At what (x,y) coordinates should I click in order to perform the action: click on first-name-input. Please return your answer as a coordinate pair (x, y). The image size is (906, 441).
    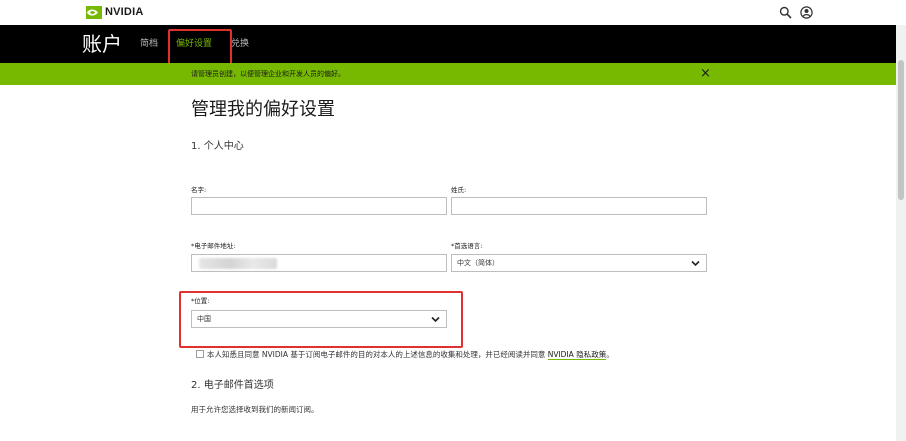
    Looking at the image, I should click on (319, 206).